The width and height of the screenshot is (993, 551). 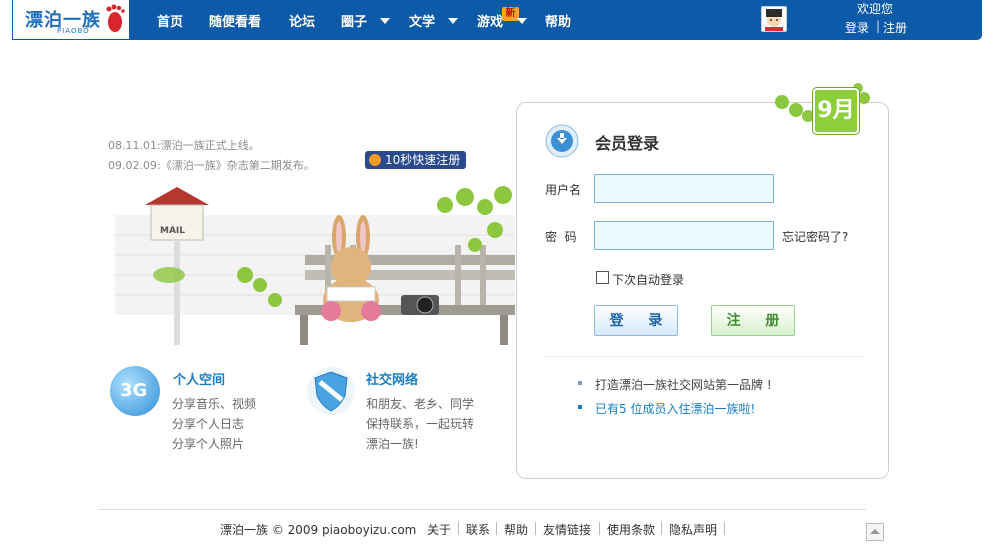 I want to click on nav-item-games: 游戏, so click(x=490, y=20).